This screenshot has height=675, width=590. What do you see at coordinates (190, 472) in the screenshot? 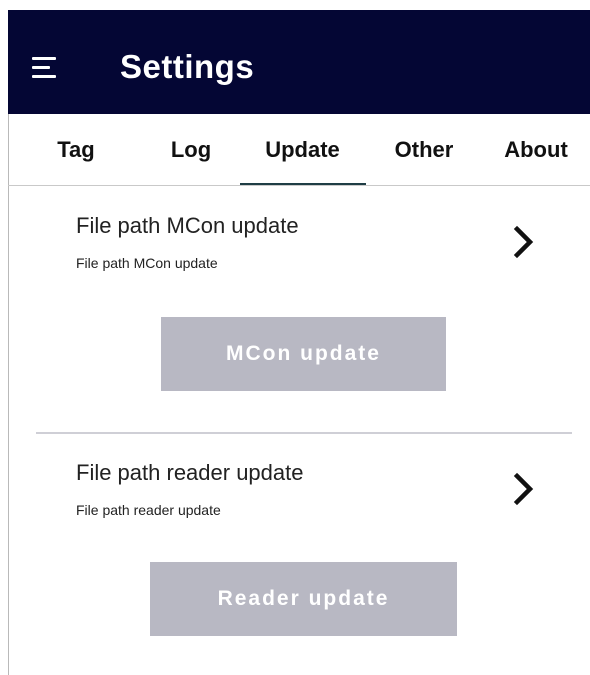
I see `reader-file-path-title: File path reader update` at bounding box center [190, 472].